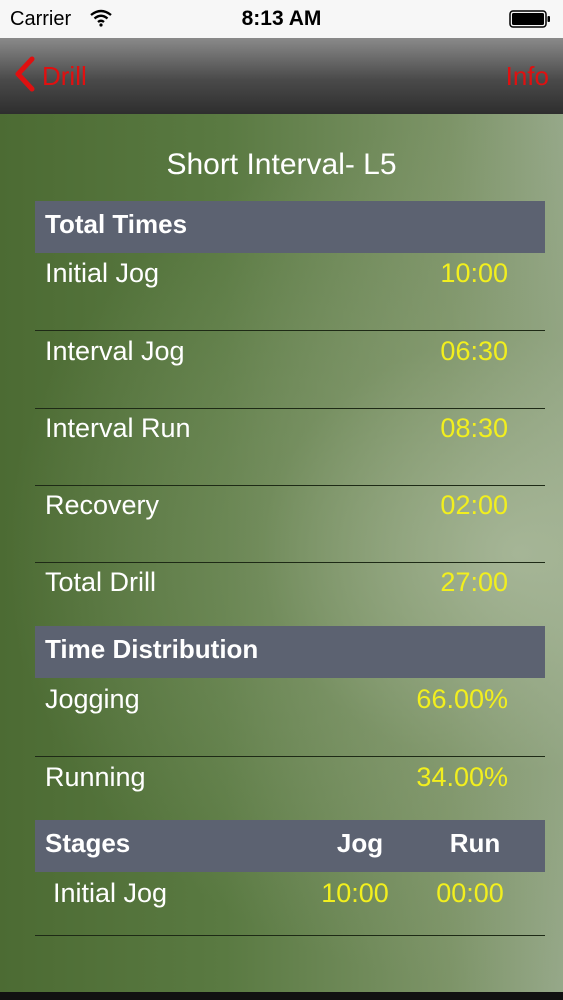  What do you see at coordinates (152, 649) in the screenshot?
I see `section-title: Time Distribution` at bounding box center [152, 649].